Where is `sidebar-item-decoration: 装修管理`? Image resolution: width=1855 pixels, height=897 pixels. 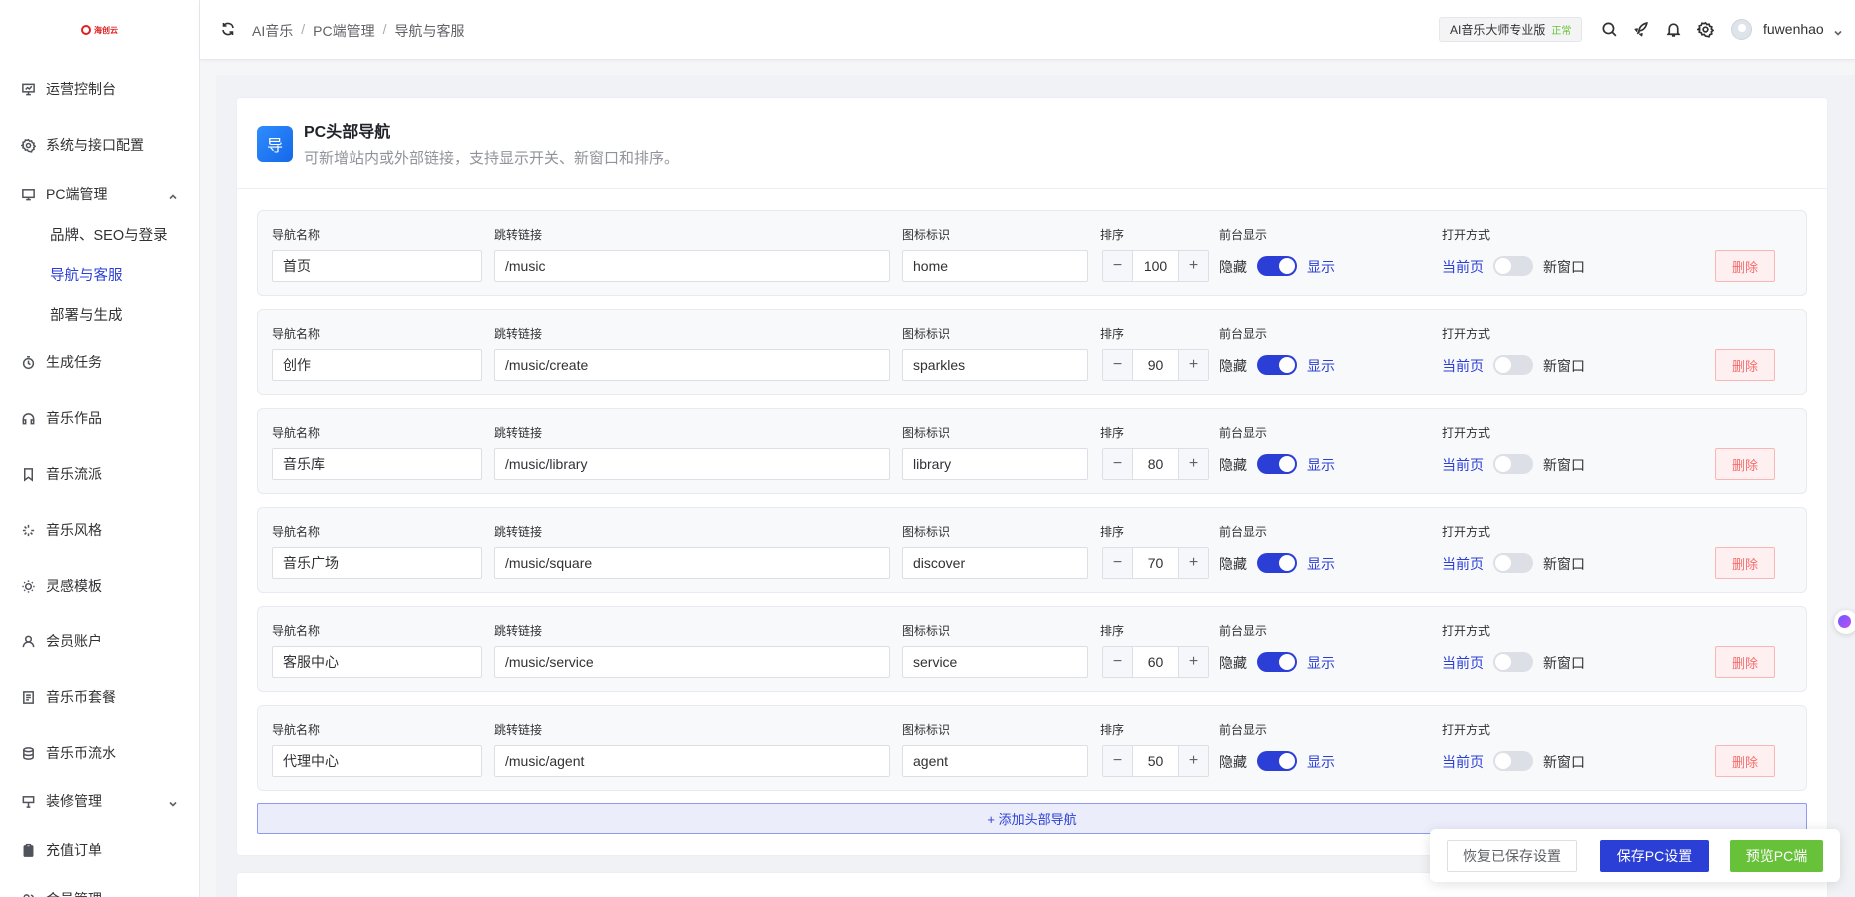
sidebar-item-decoration: 装修管理 is located at coordinates (99, 801).